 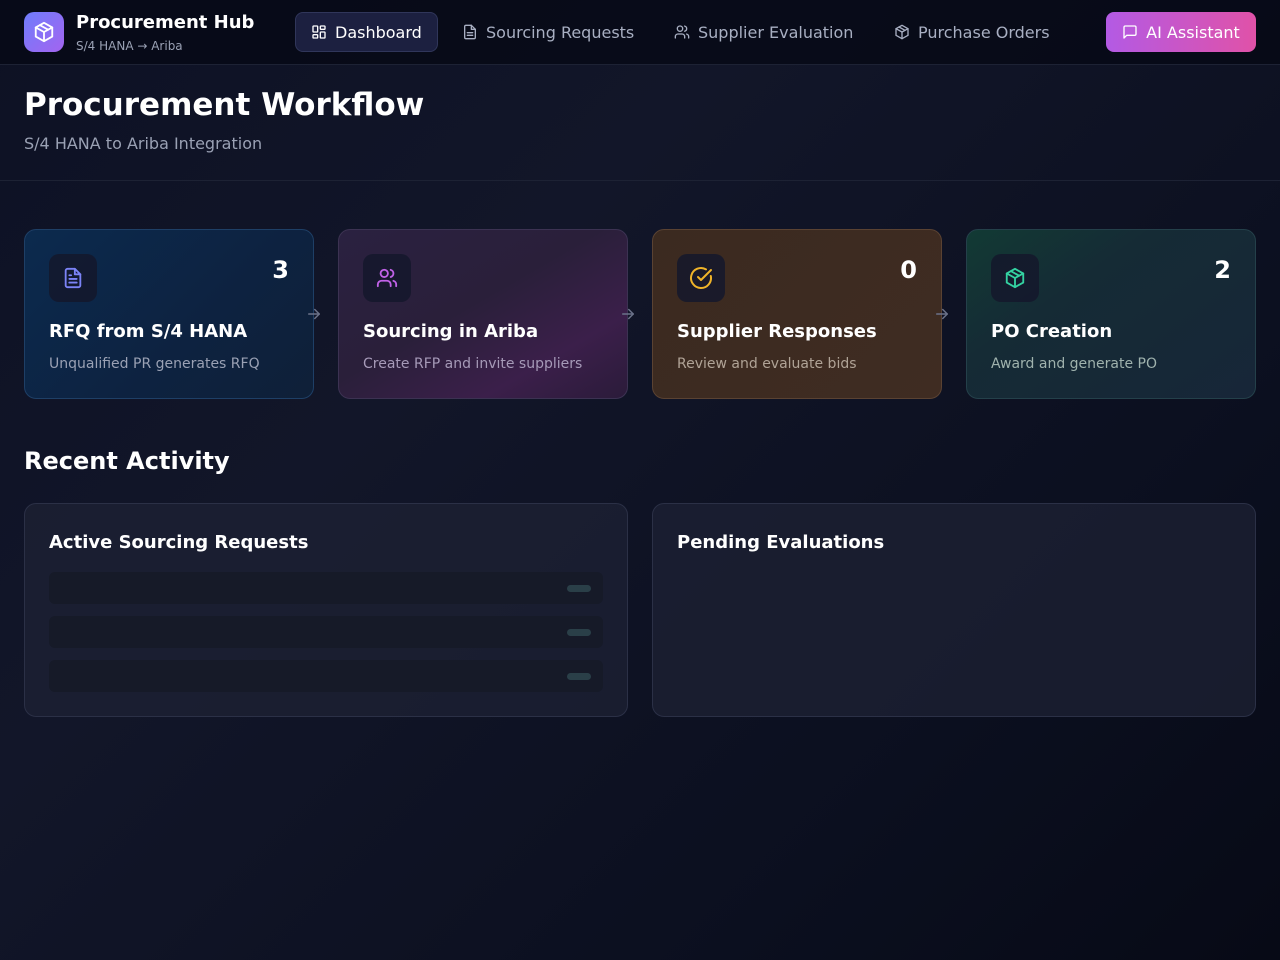 What do you see at coordinates (1193, 32) in the screenshot?
I see `ai-assistant-label: AI Assistant` at bounding box center [1193, 32].